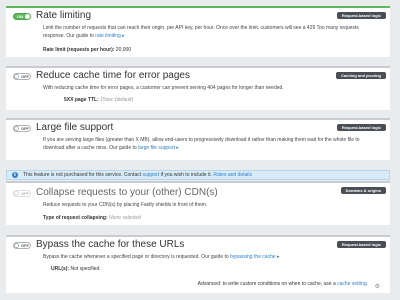 The height and width of the screenshot is (300, 400). What do you see at coordinates (255, 257) in the screenshot?
I see `bypass-guide-link: bypassing the cache ▸` at bounding box center [255, 257].